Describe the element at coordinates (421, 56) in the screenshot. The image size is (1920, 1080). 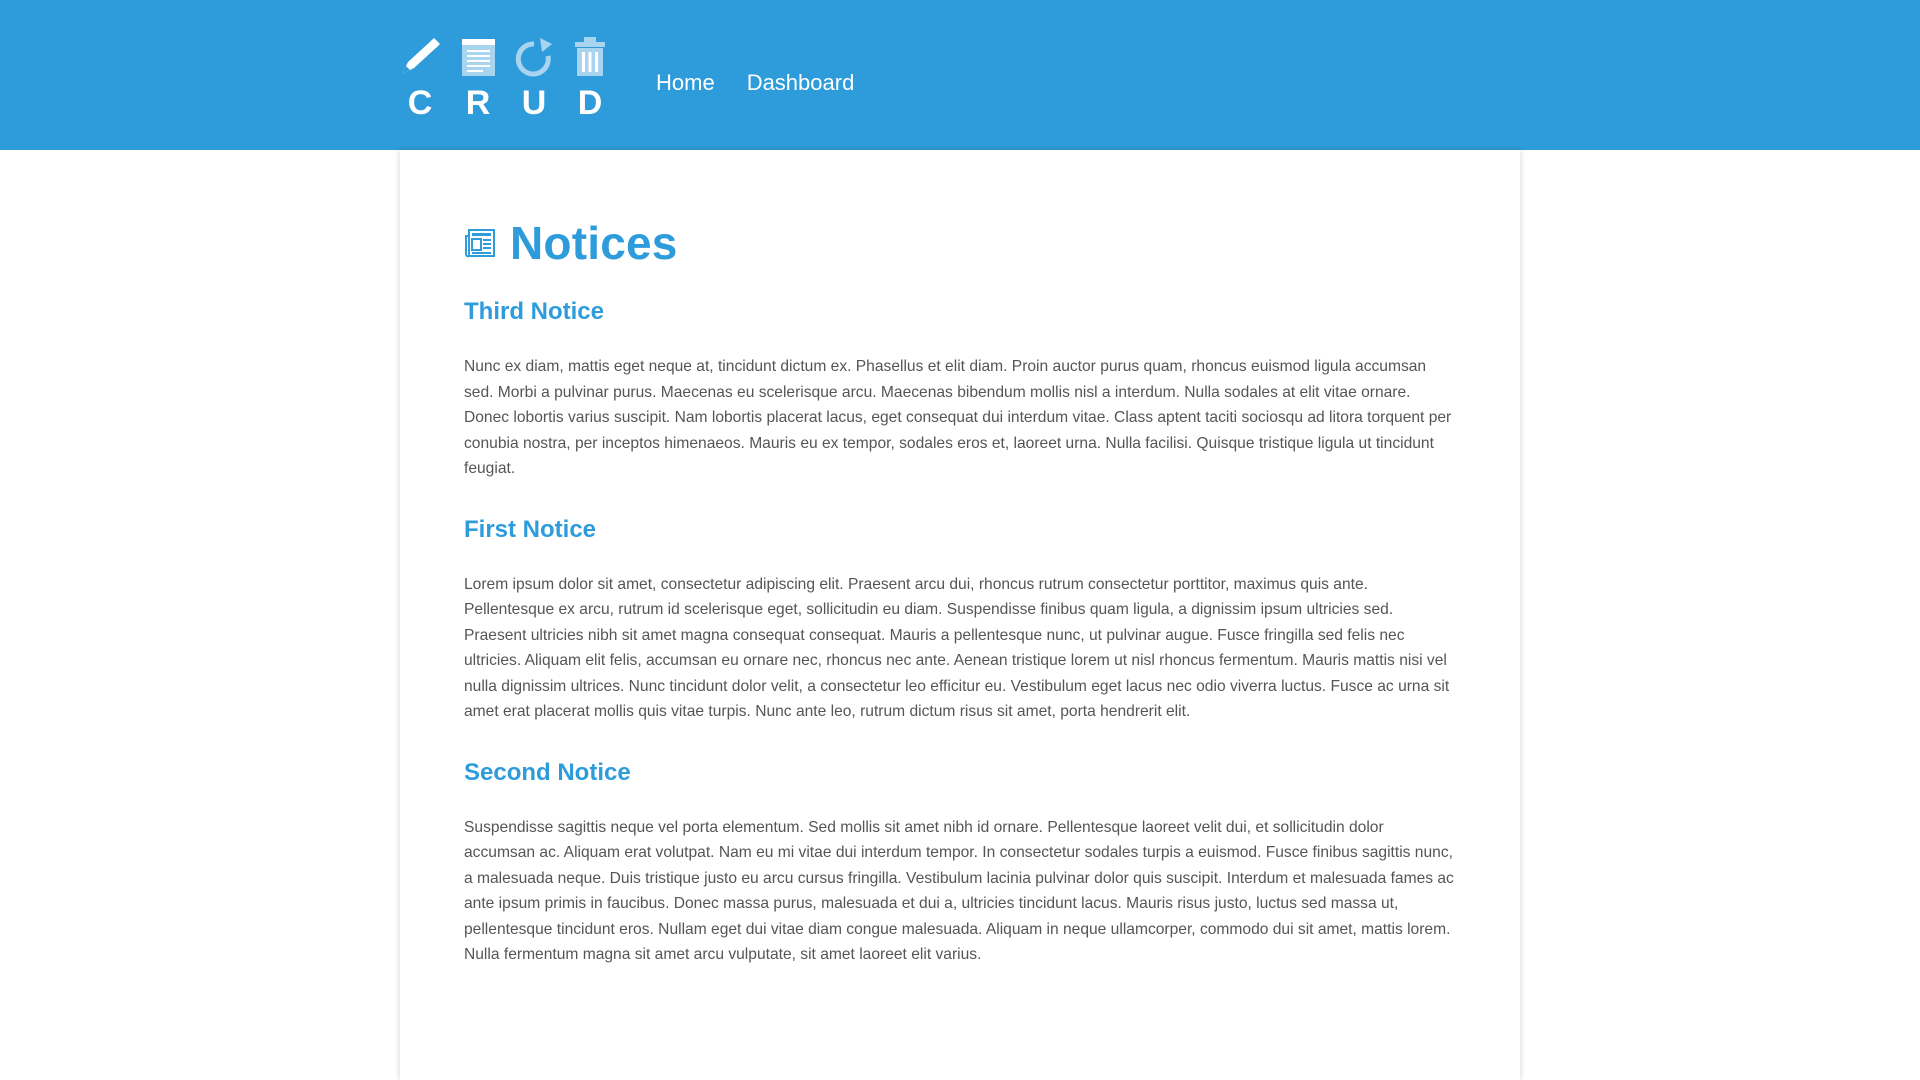
I see `pencil-icon` at that location.